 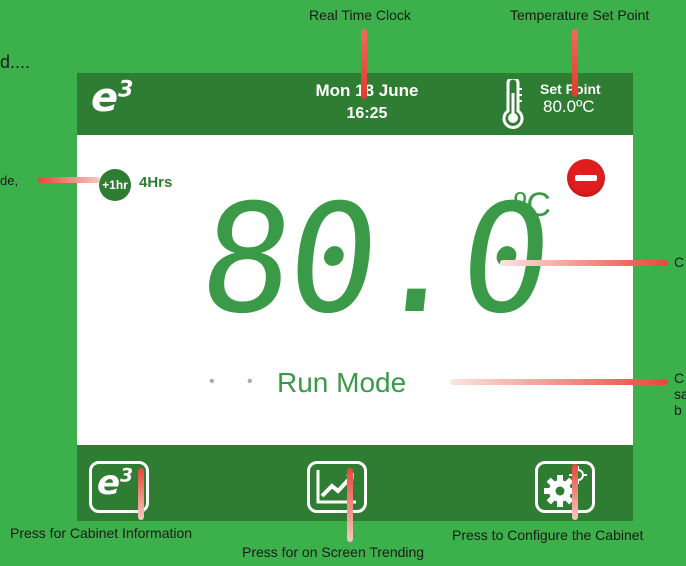 What do you see at coordinates (569, 107) in the screenshot?
I see `set-point-value: 80.0ºC` at bounding box center [569, 107].